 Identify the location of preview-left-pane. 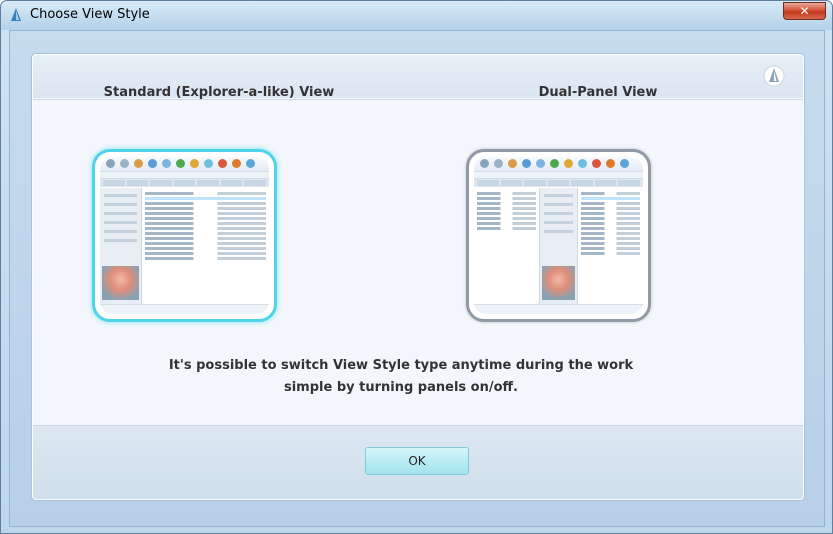
(507, 246).